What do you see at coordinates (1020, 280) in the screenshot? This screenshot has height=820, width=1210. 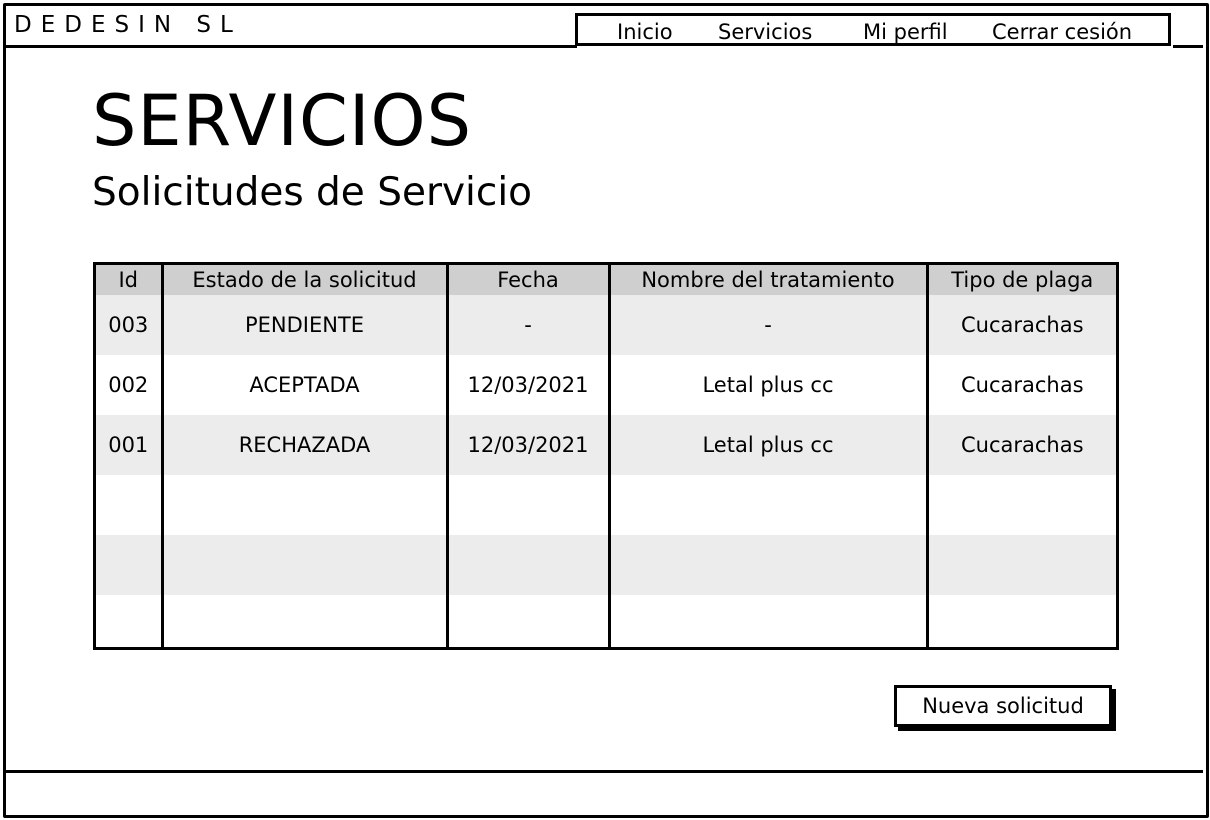 I see `column-header-tipo-plaga: Tipo de plaga` at bounding box center [1020, 280].